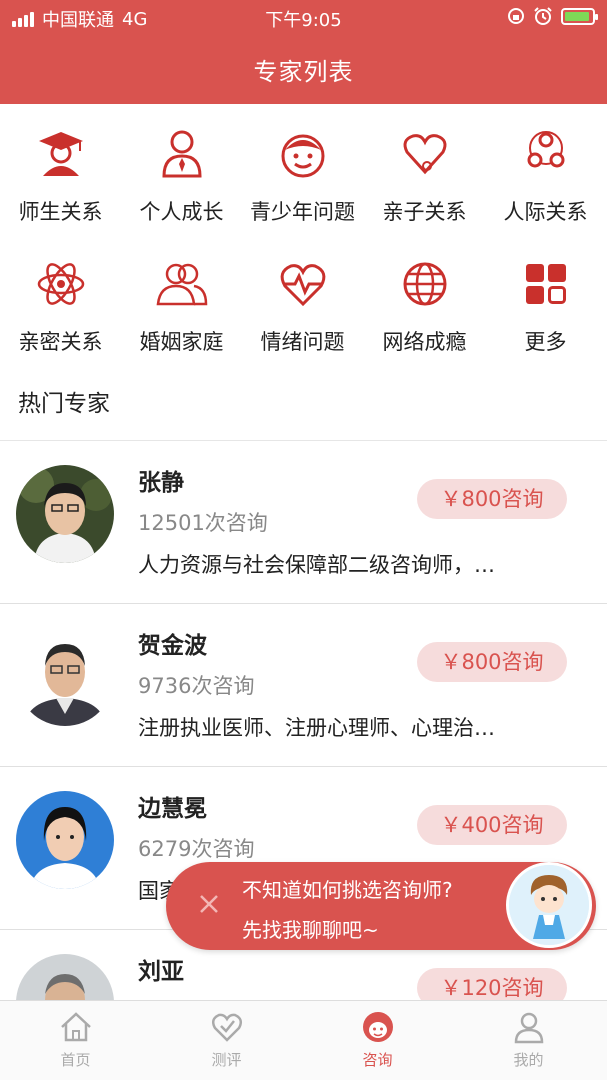 This screenshot has width=607, height=1080. I want to click on heart-stethoscope-icon, so click(424, 154).